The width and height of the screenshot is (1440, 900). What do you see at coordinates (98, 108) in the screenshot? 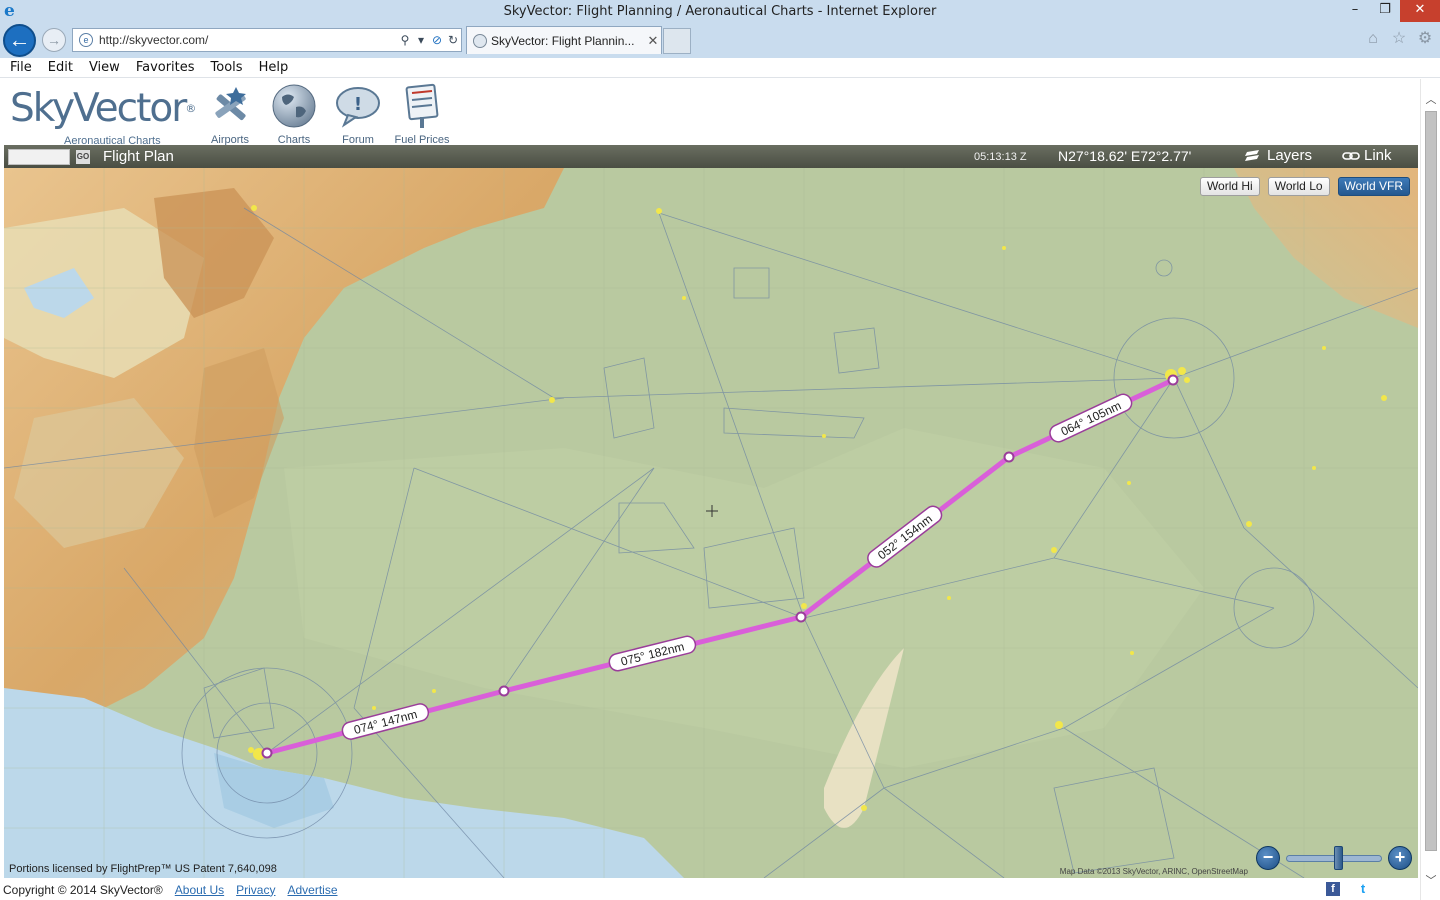
I see `brand-name: SkyVector` at bounding box center [98, 108].